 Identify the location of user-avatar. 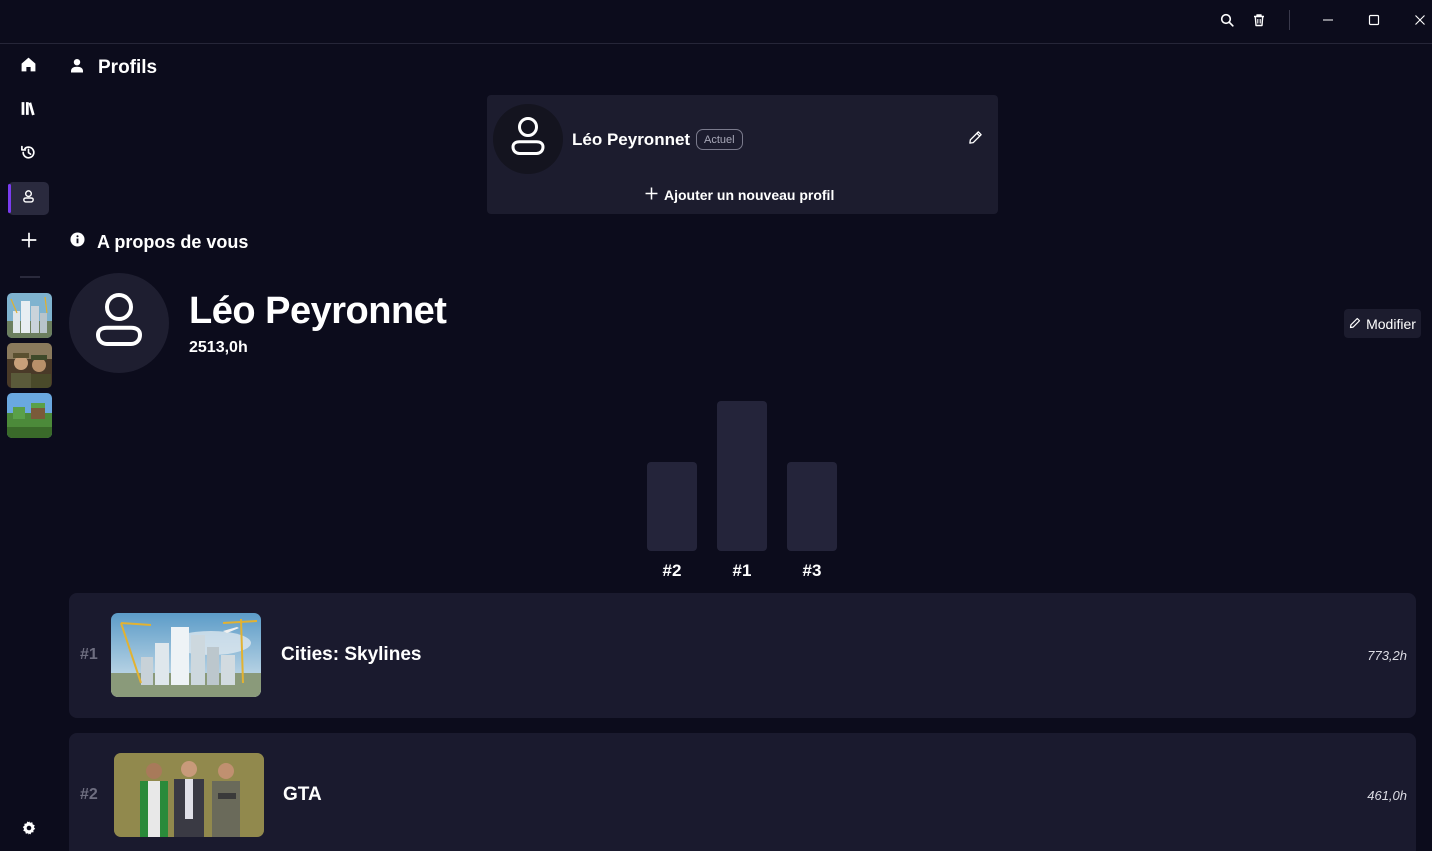
(119, 323).